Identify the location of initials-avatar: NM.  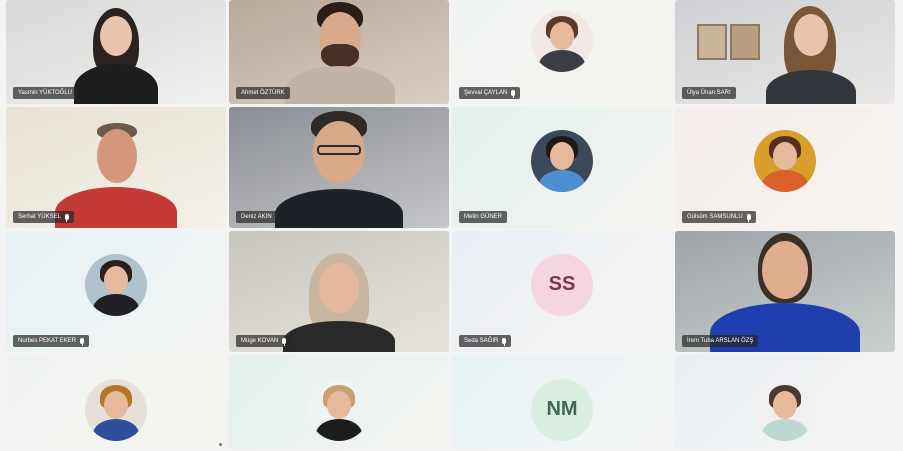
(562, 409).